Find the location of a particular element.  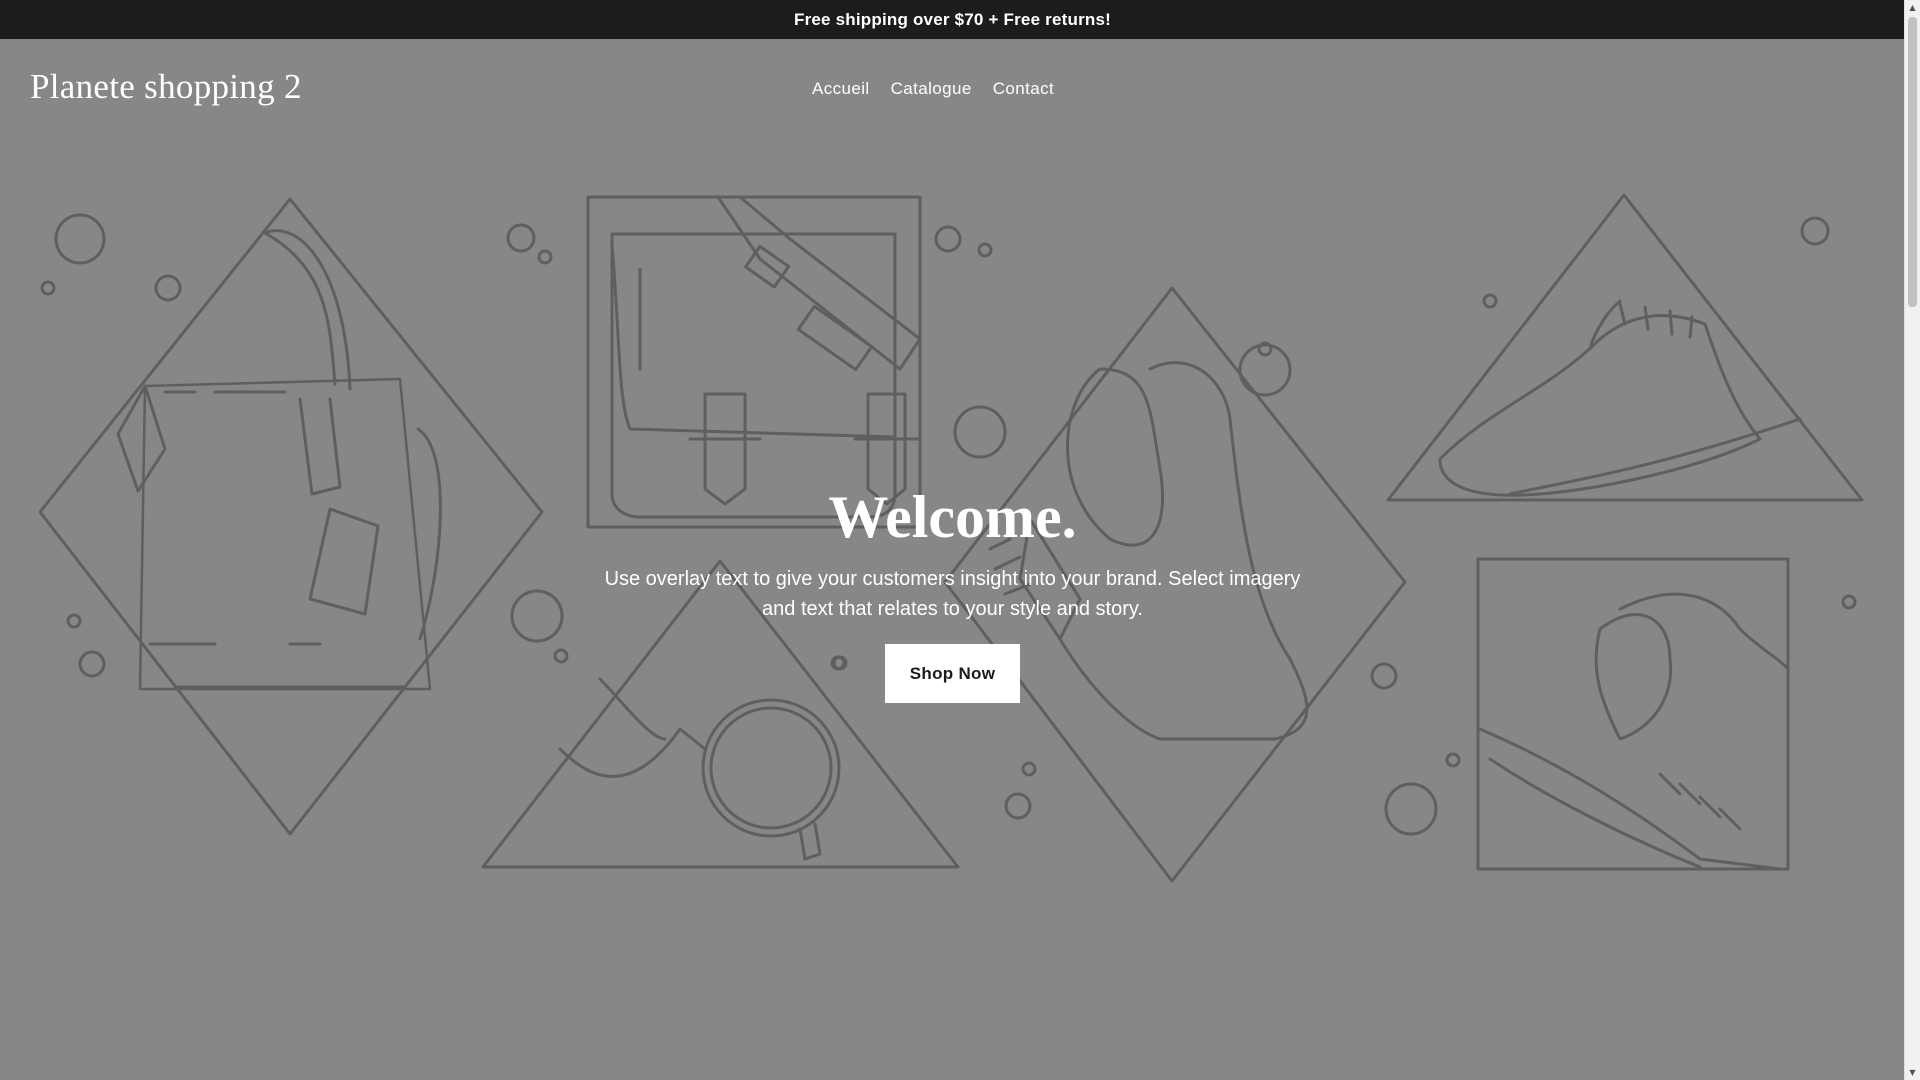

announcement-text: Free shipping over $70 + Free returns! is located at coordinates (952, 19).